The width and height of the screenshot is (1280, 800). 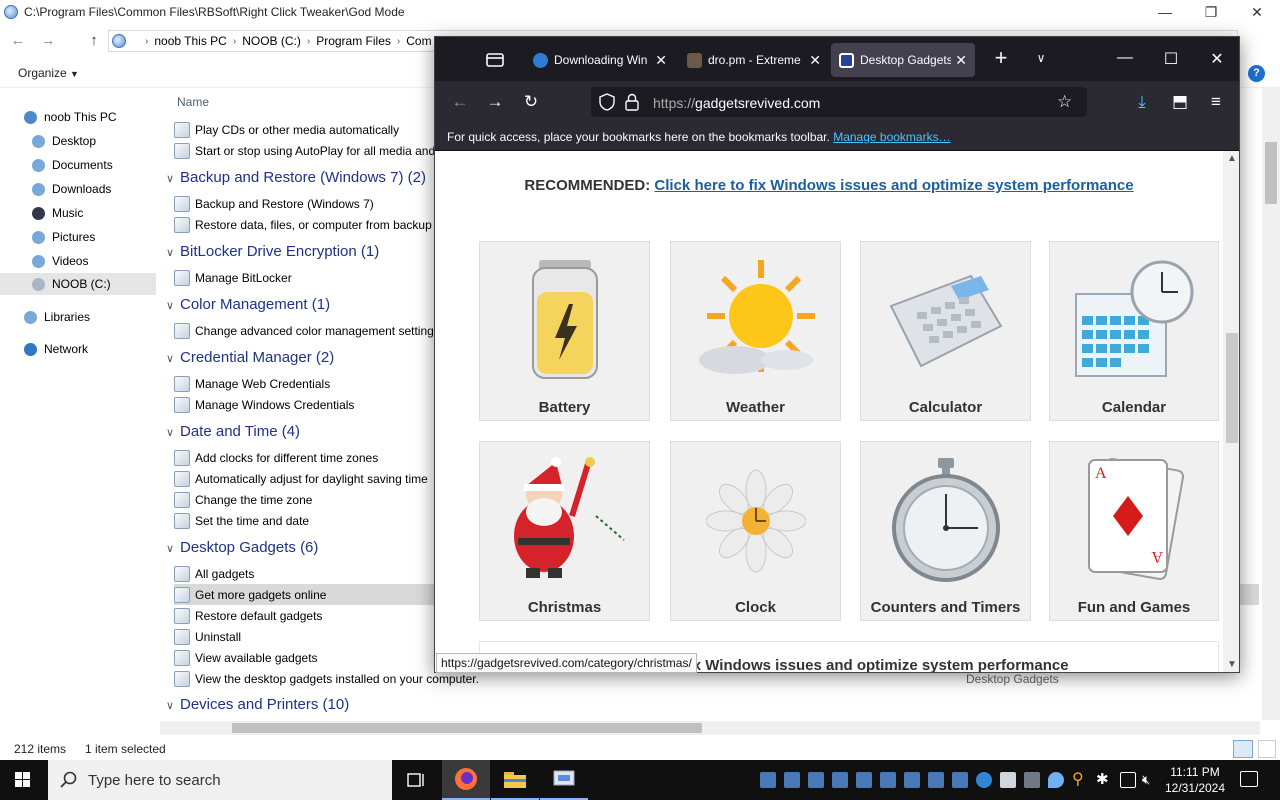 What do you see at coordinates (564, 780) in the screenshot?
I see `taskbar-control-panel` at bounding box center [564, 780].